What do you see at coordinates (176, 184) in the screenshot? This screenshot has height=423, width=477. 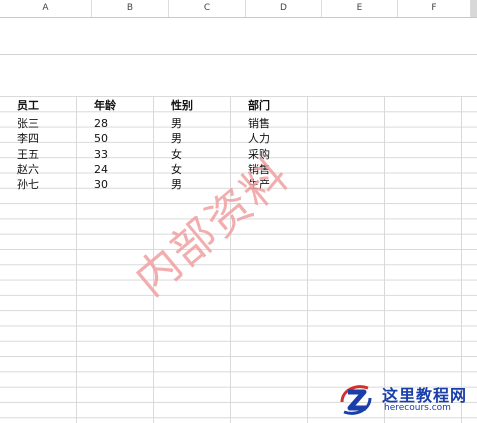 I see `cell-gender-5: 男` at bounding box center [176, 184].